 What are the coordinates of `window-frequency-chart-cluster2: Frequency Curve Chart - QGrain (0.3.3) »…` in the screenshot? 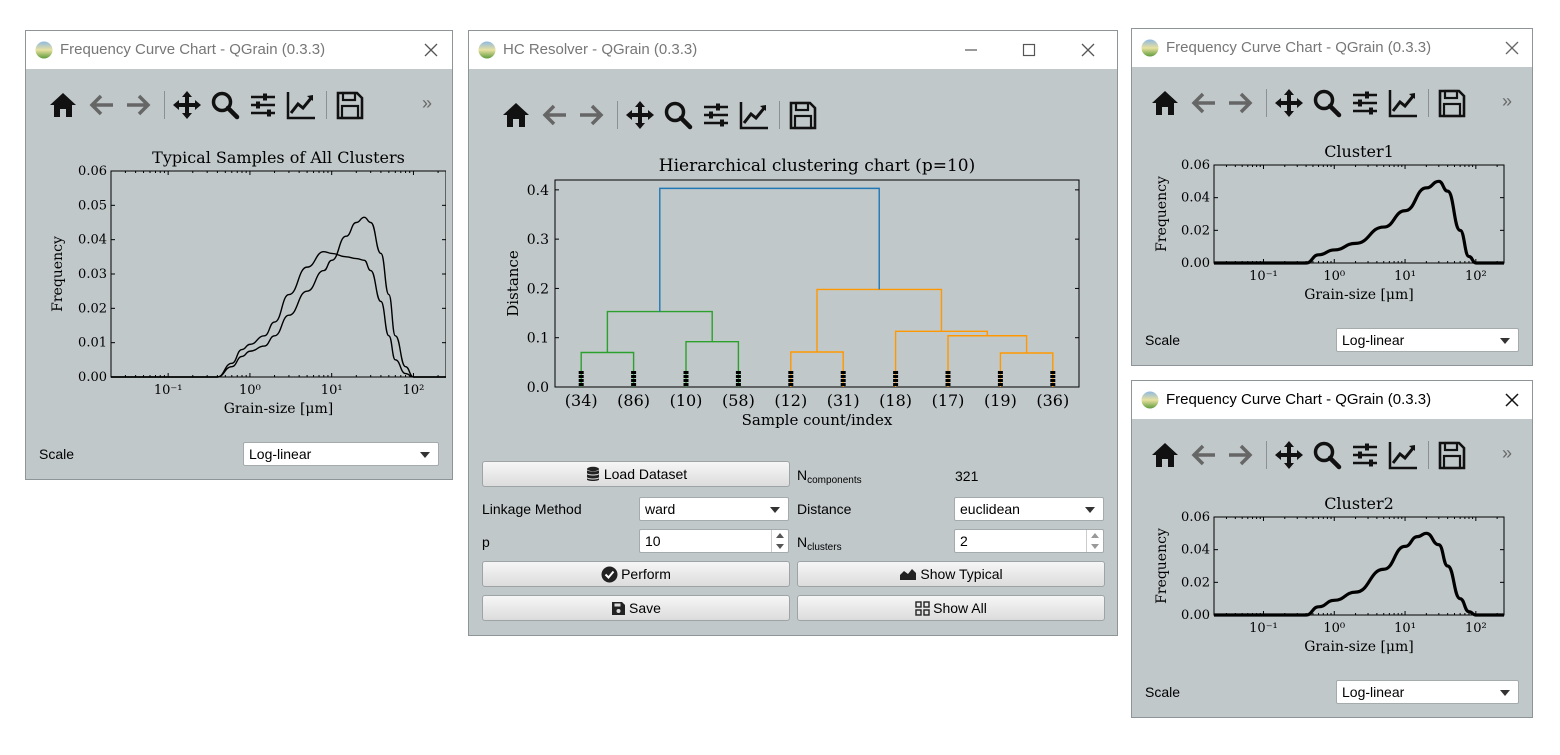 It's located at (1332, 549).